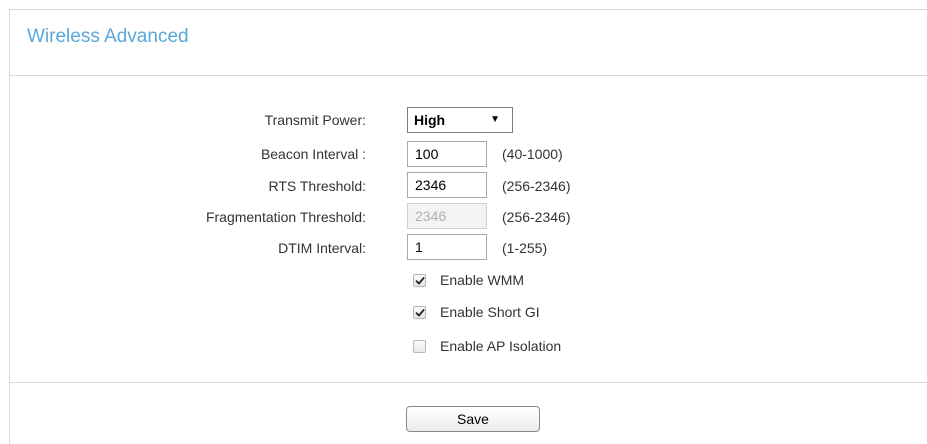 Image resolution: width=927 pixels, height=444 pixels. What do you see at coordinates (317, 186) in the screenshot?
I see `rts-threshold-label: RTS Threshold:` at bounding box center [317, 186].